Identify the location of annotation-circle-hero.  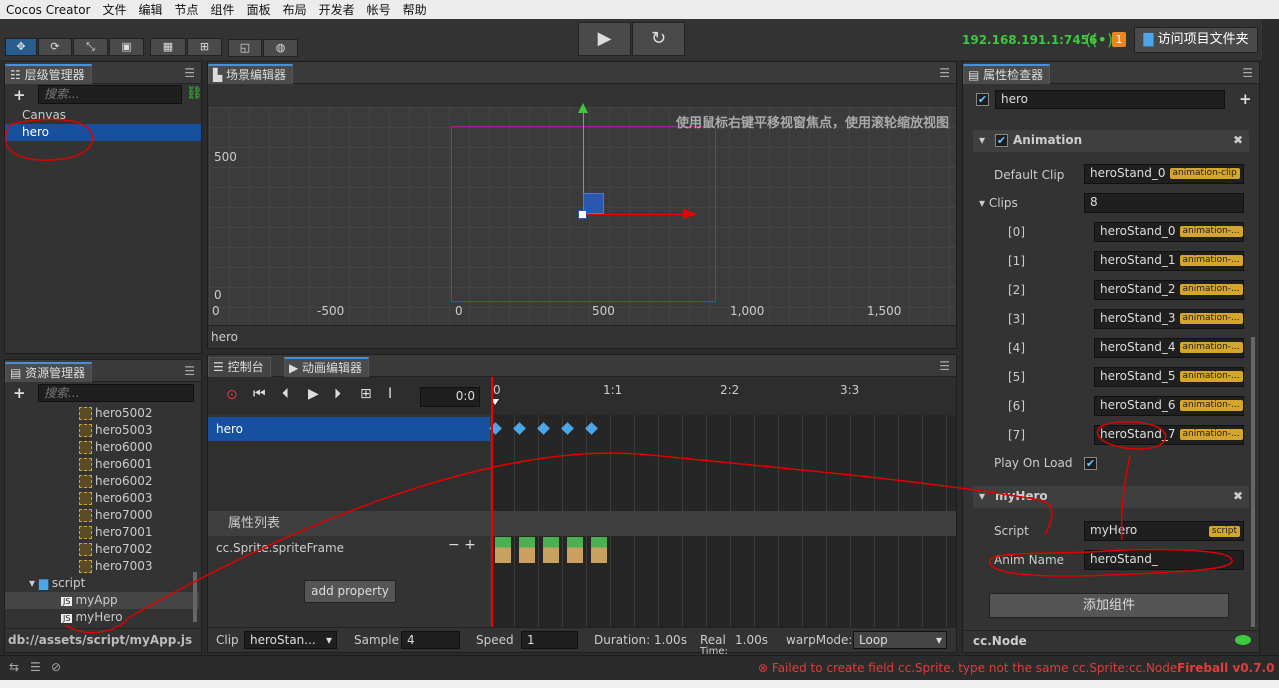
(49, 139).